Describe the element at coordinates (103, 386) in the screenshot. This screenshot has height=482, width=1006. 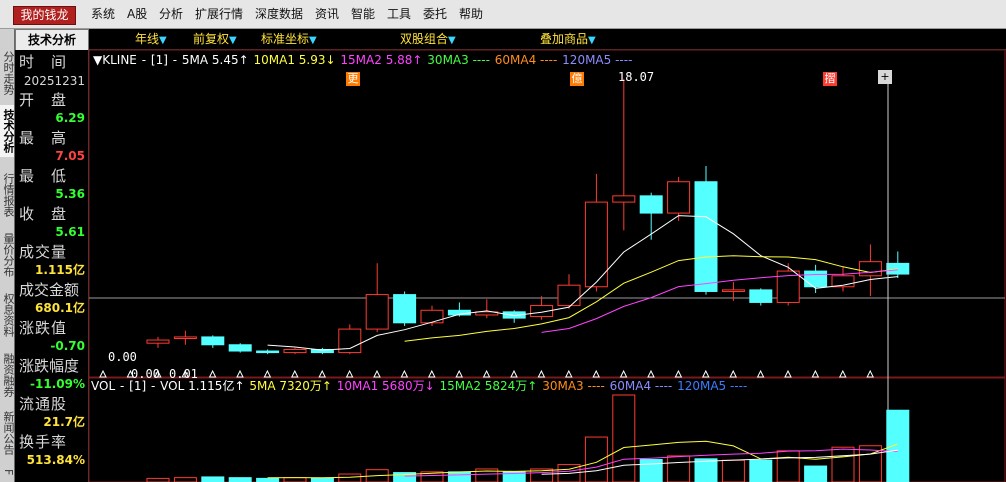
I see `vol-title: VOL` at that location.